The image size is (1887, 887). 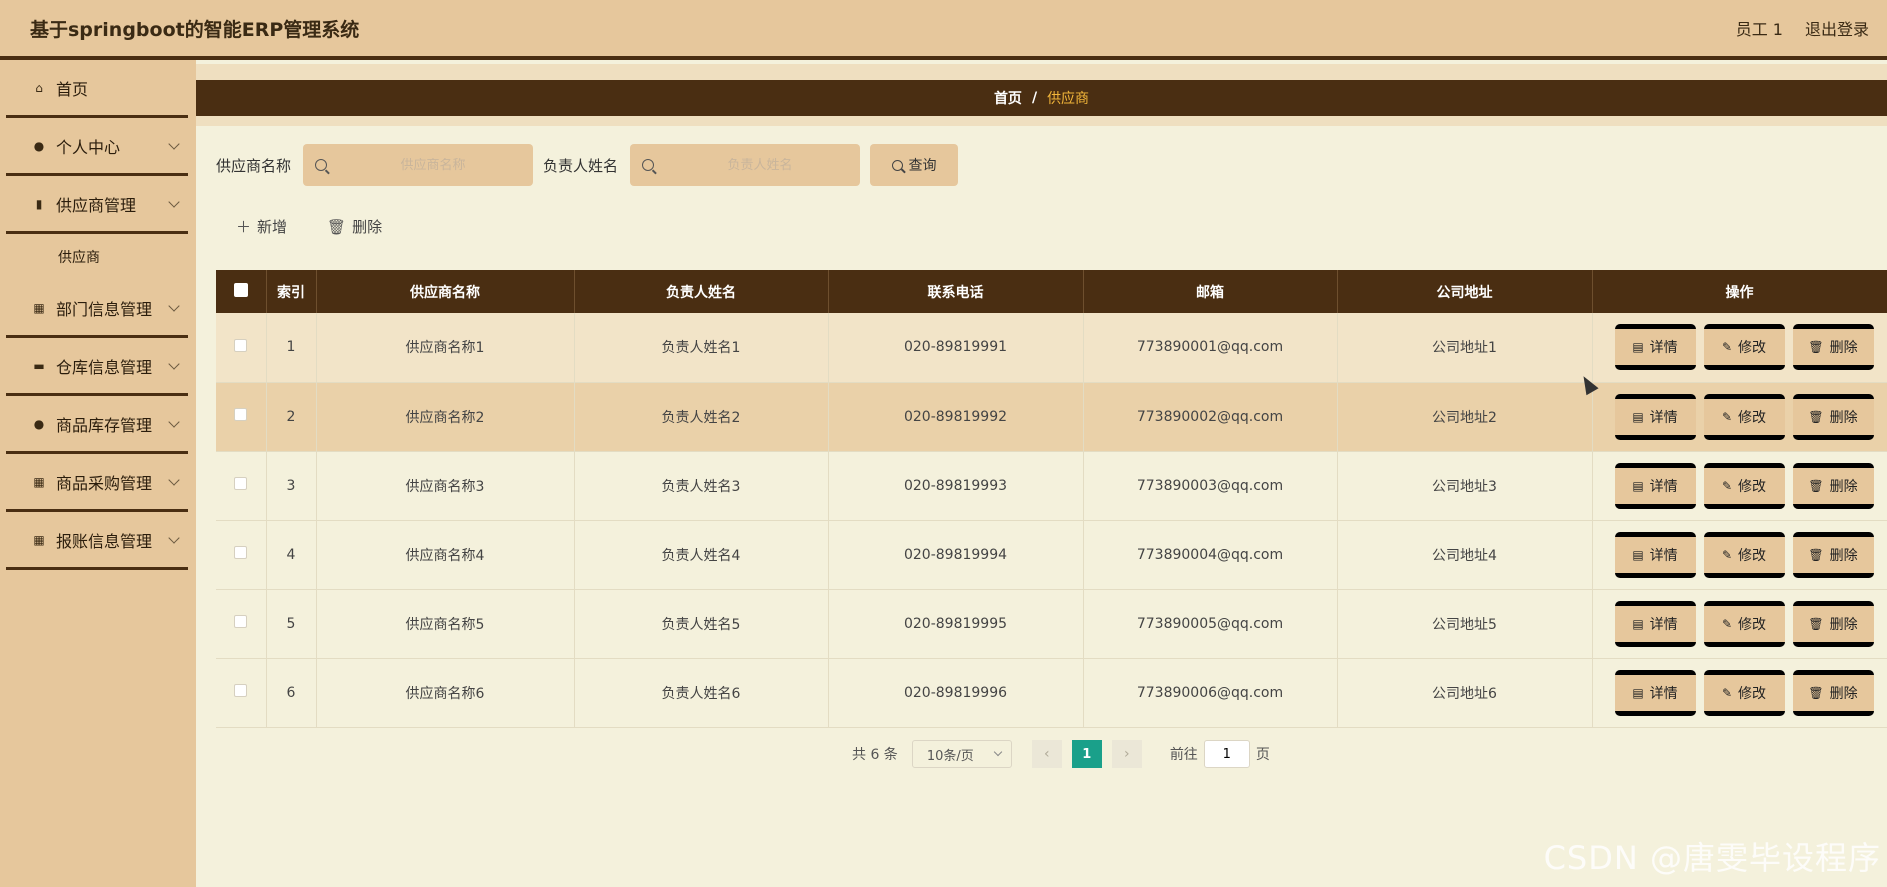 What do you see at coordinates (1210, 693) in the screenshot?
I see `cell-email: 773890006@qq.com` at bounding box center [1210, 693].